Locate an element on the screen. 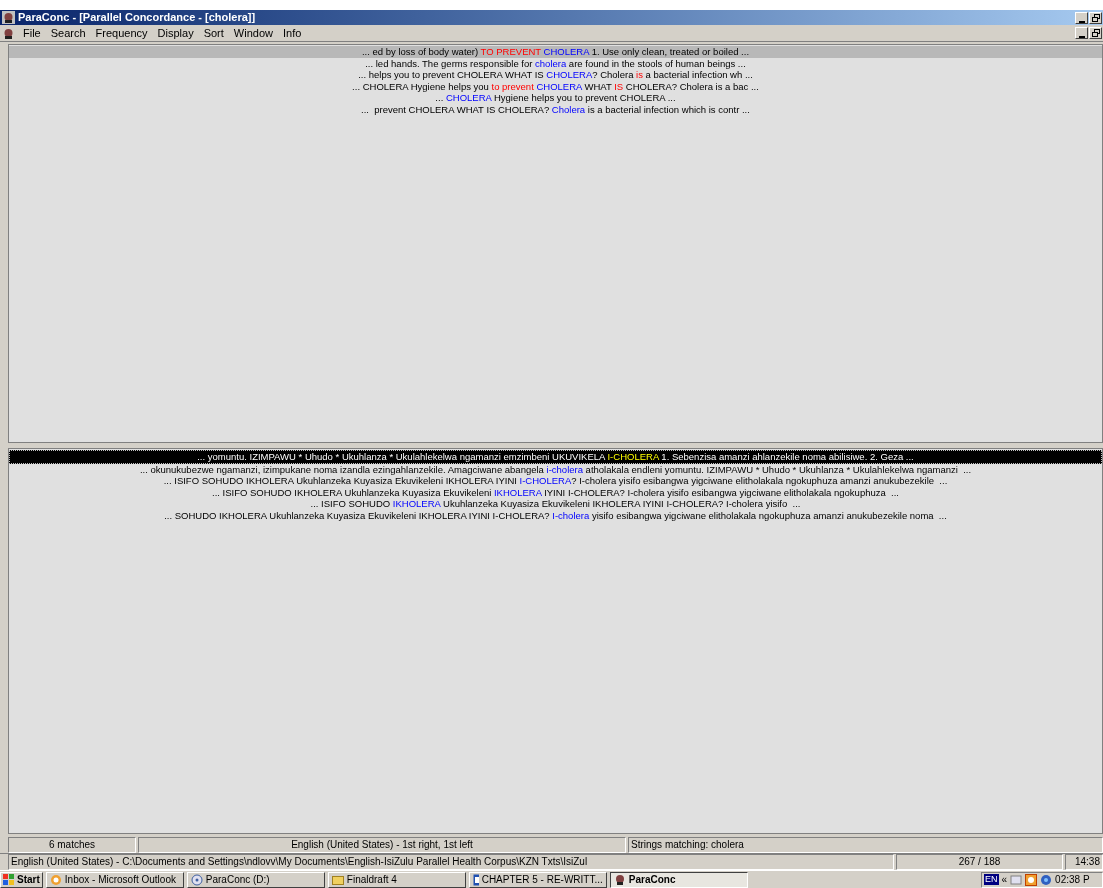  status-panel: English (United States) - 1st right, 1st left is located at coordinates (382, 845).